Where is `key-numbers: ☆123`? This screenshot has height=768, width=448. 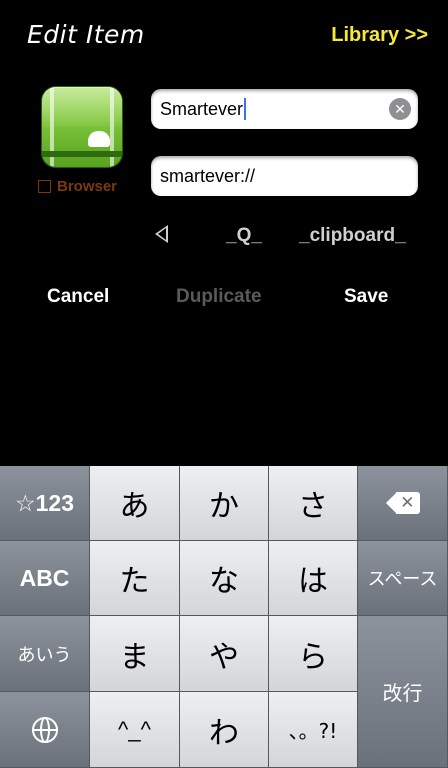 key-numbers: ☆123 is located at coordinates (45, 503).